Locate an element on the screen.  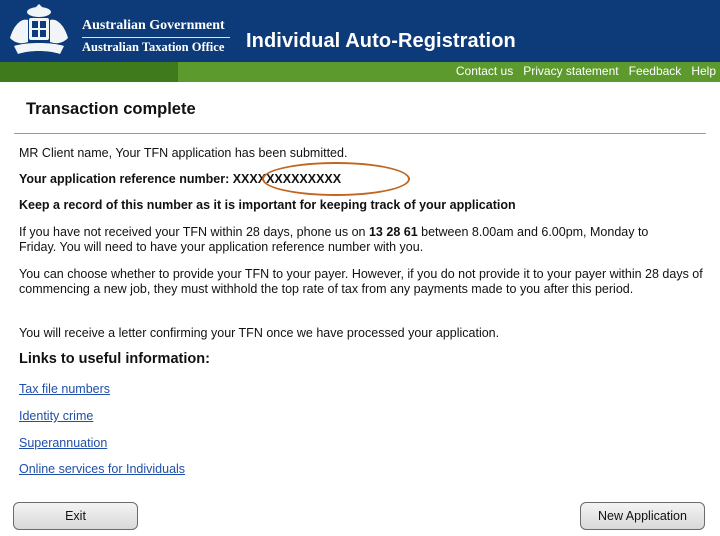
exit-button: Exit is located at coordinates (75, 516).